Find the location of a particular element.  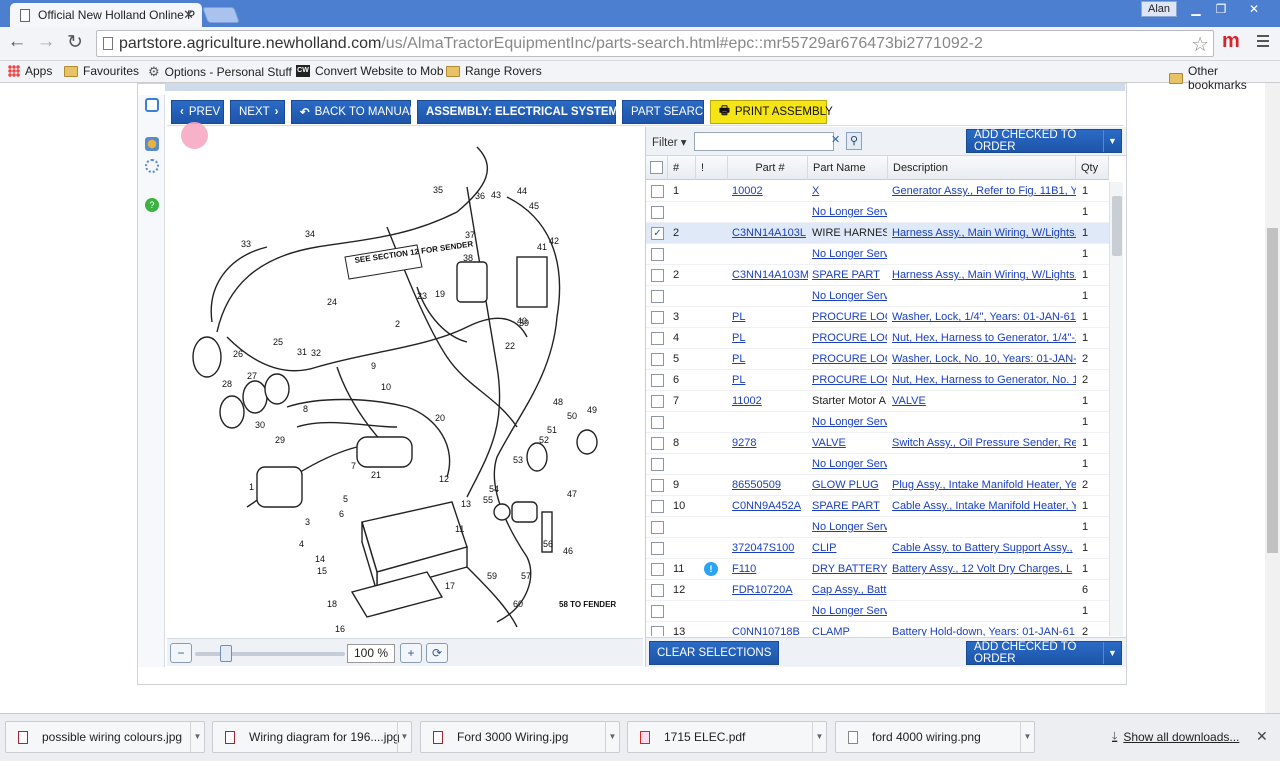

bookmark-star-icon: ☆ is located at coordinates (1200, 44).